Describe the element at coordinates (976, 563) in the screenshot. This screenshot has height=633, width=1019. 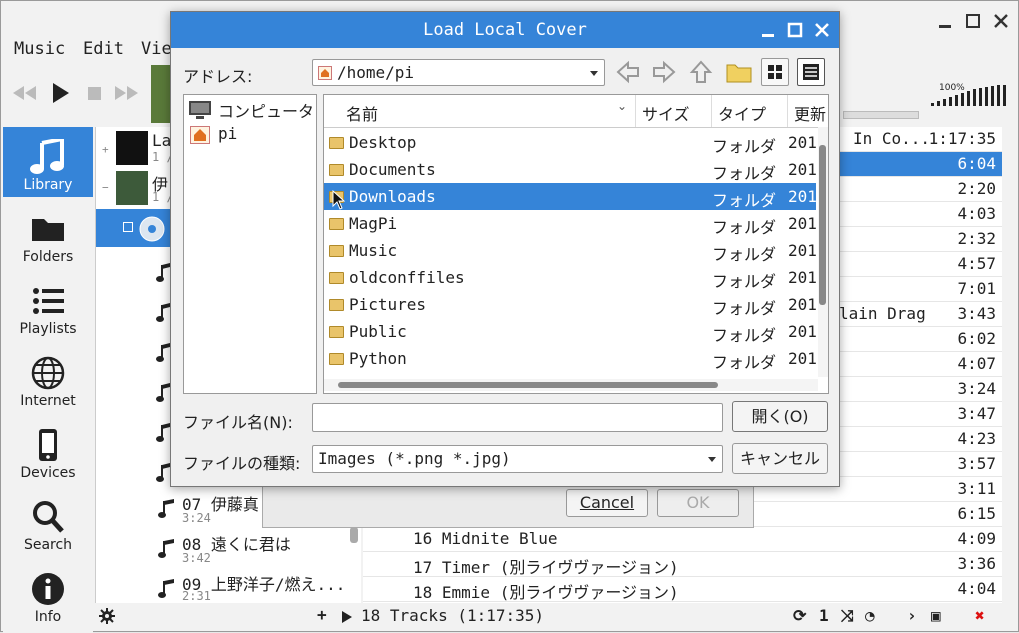
I see `playlist-row-duration: 3:36` at that location.